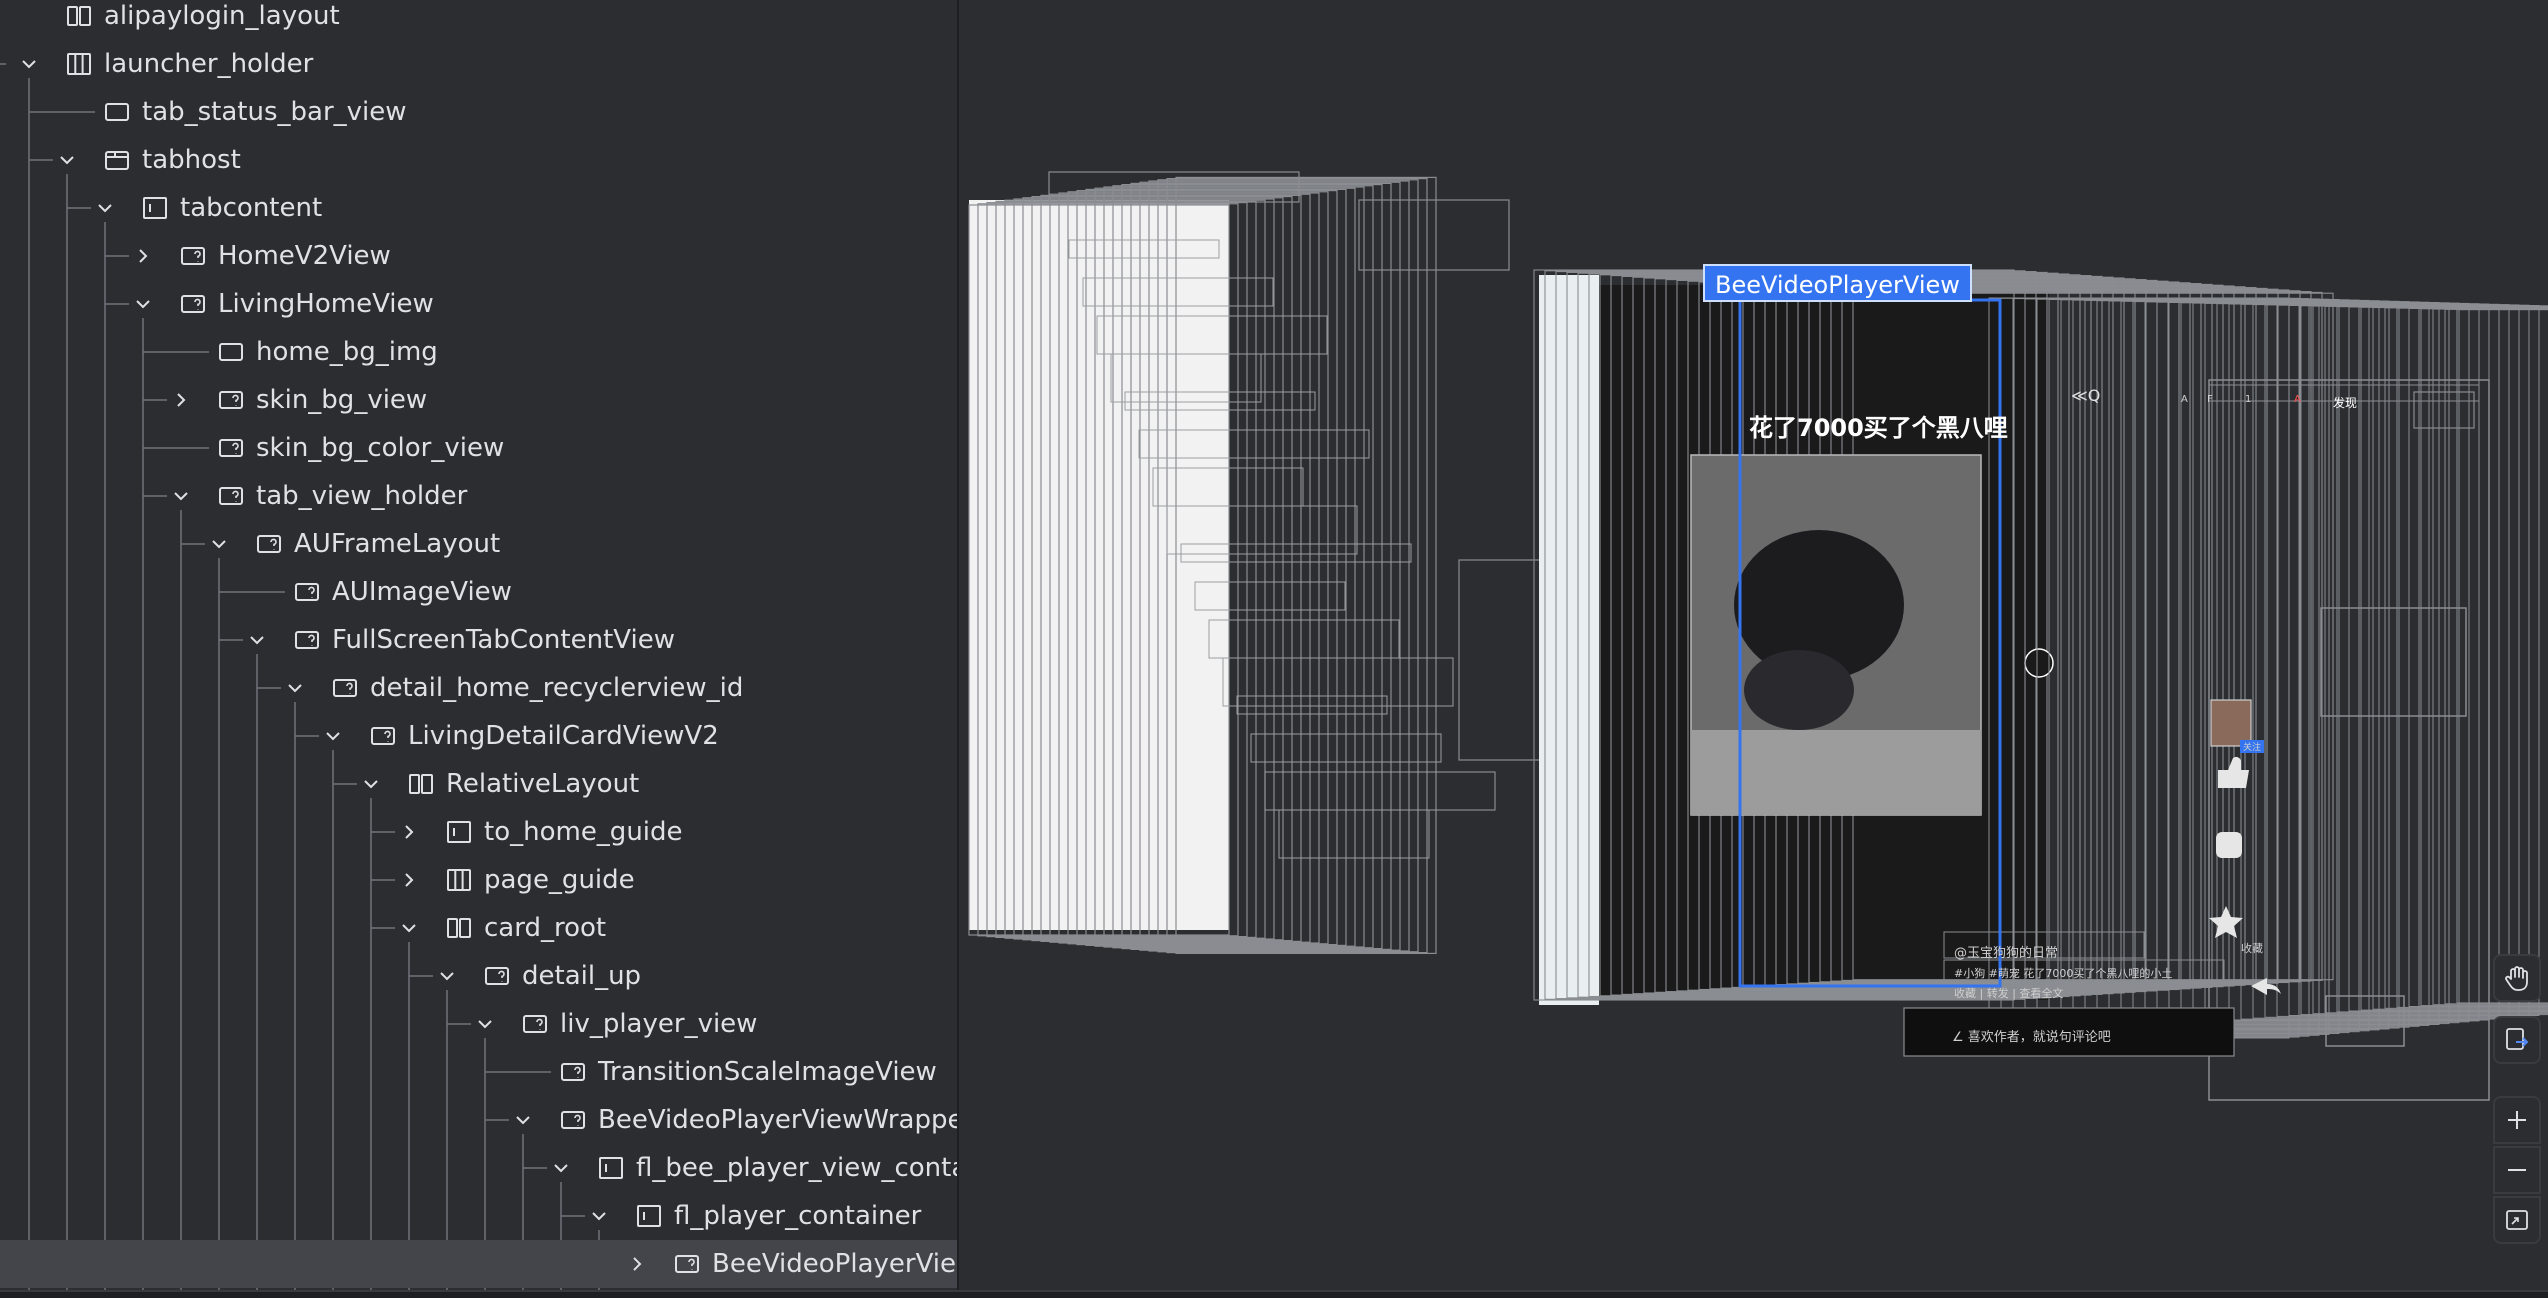  I want to click on tree-item-beevideoplayerviewwrapper: BeeVideoPlayerViewWrapper, so click(478, 1120).